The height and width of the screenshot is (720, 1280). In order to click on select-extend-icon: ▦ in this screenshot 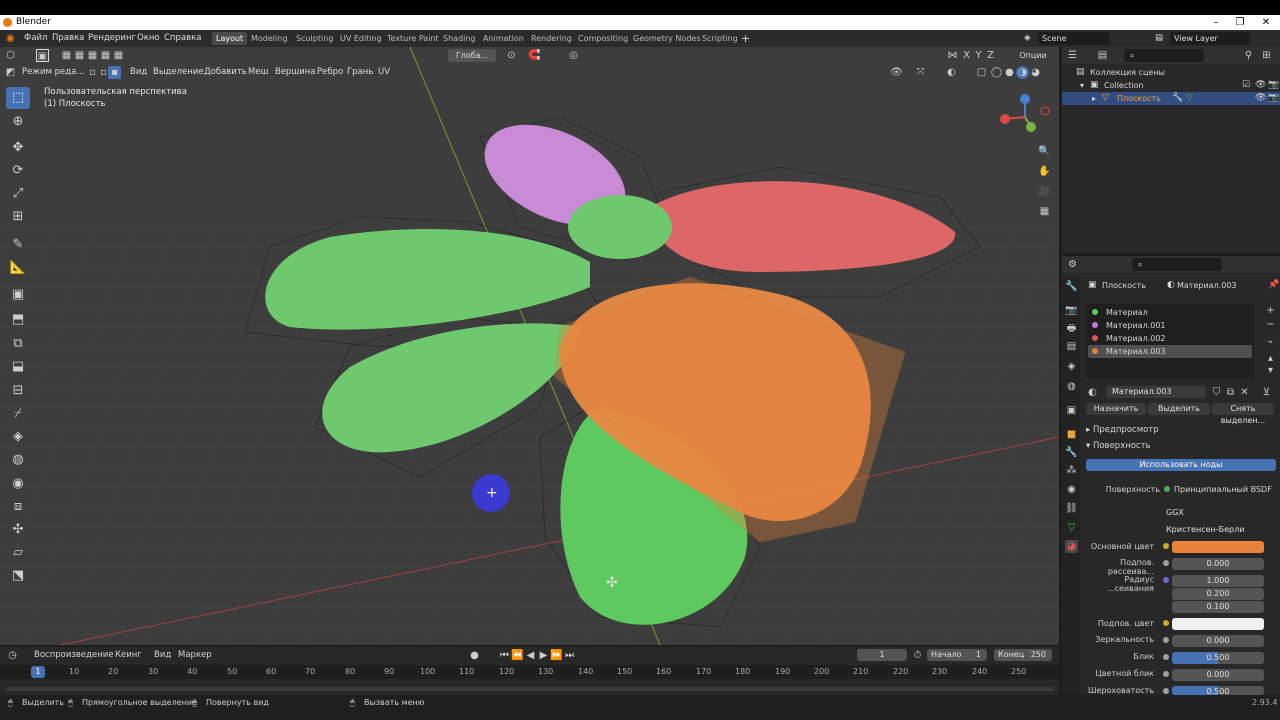, I will do `click(79, 55)`.